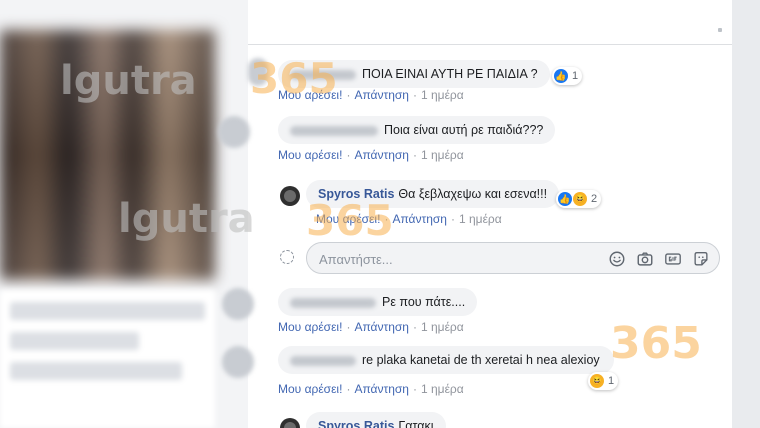  Describe the element at coordinates (450, 74) in the screenshot. I see `comment-text: ΠΟΙΑ ΕΙΝΑΙ ΑΥΤΗ ΡΕ ΠΑΙΔΙΑ ?` at that location.